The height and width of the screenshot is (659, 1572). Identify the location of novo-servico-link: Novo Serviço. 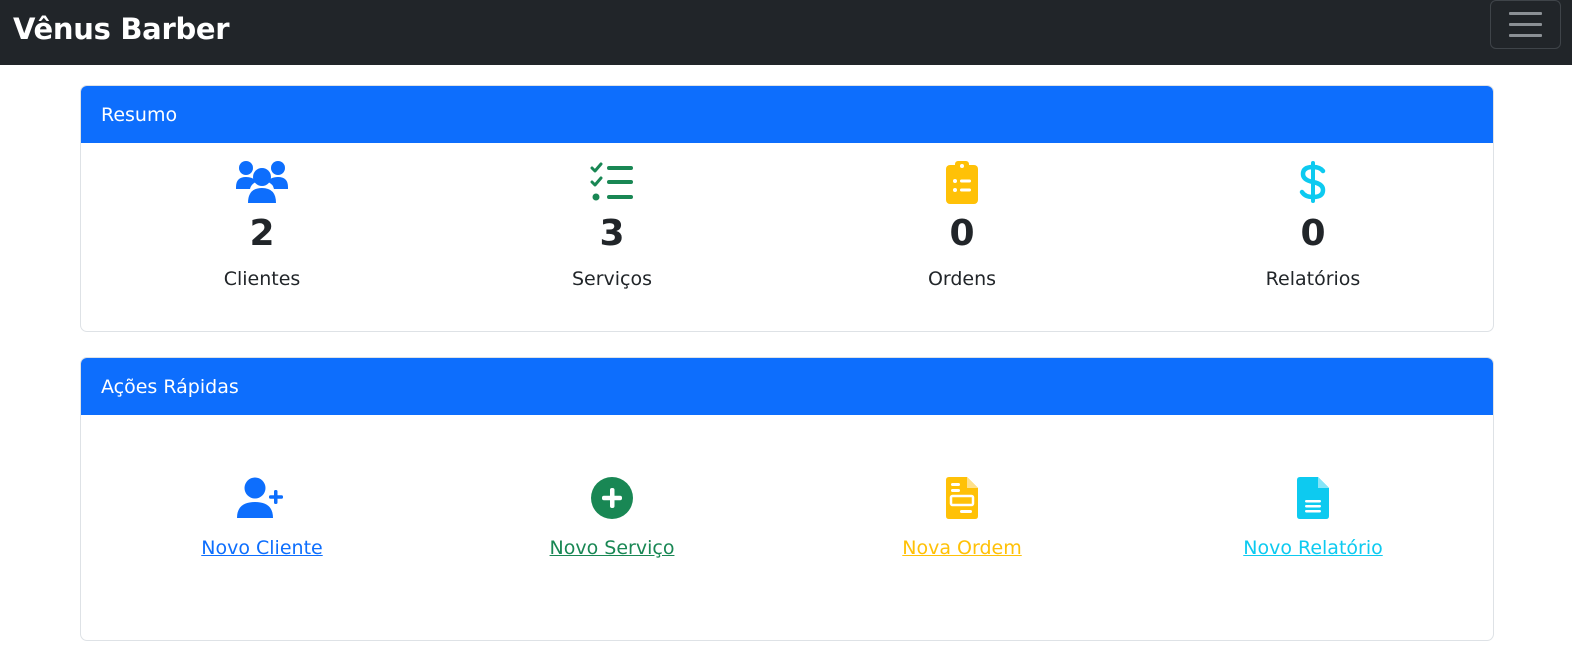
(612, 548).